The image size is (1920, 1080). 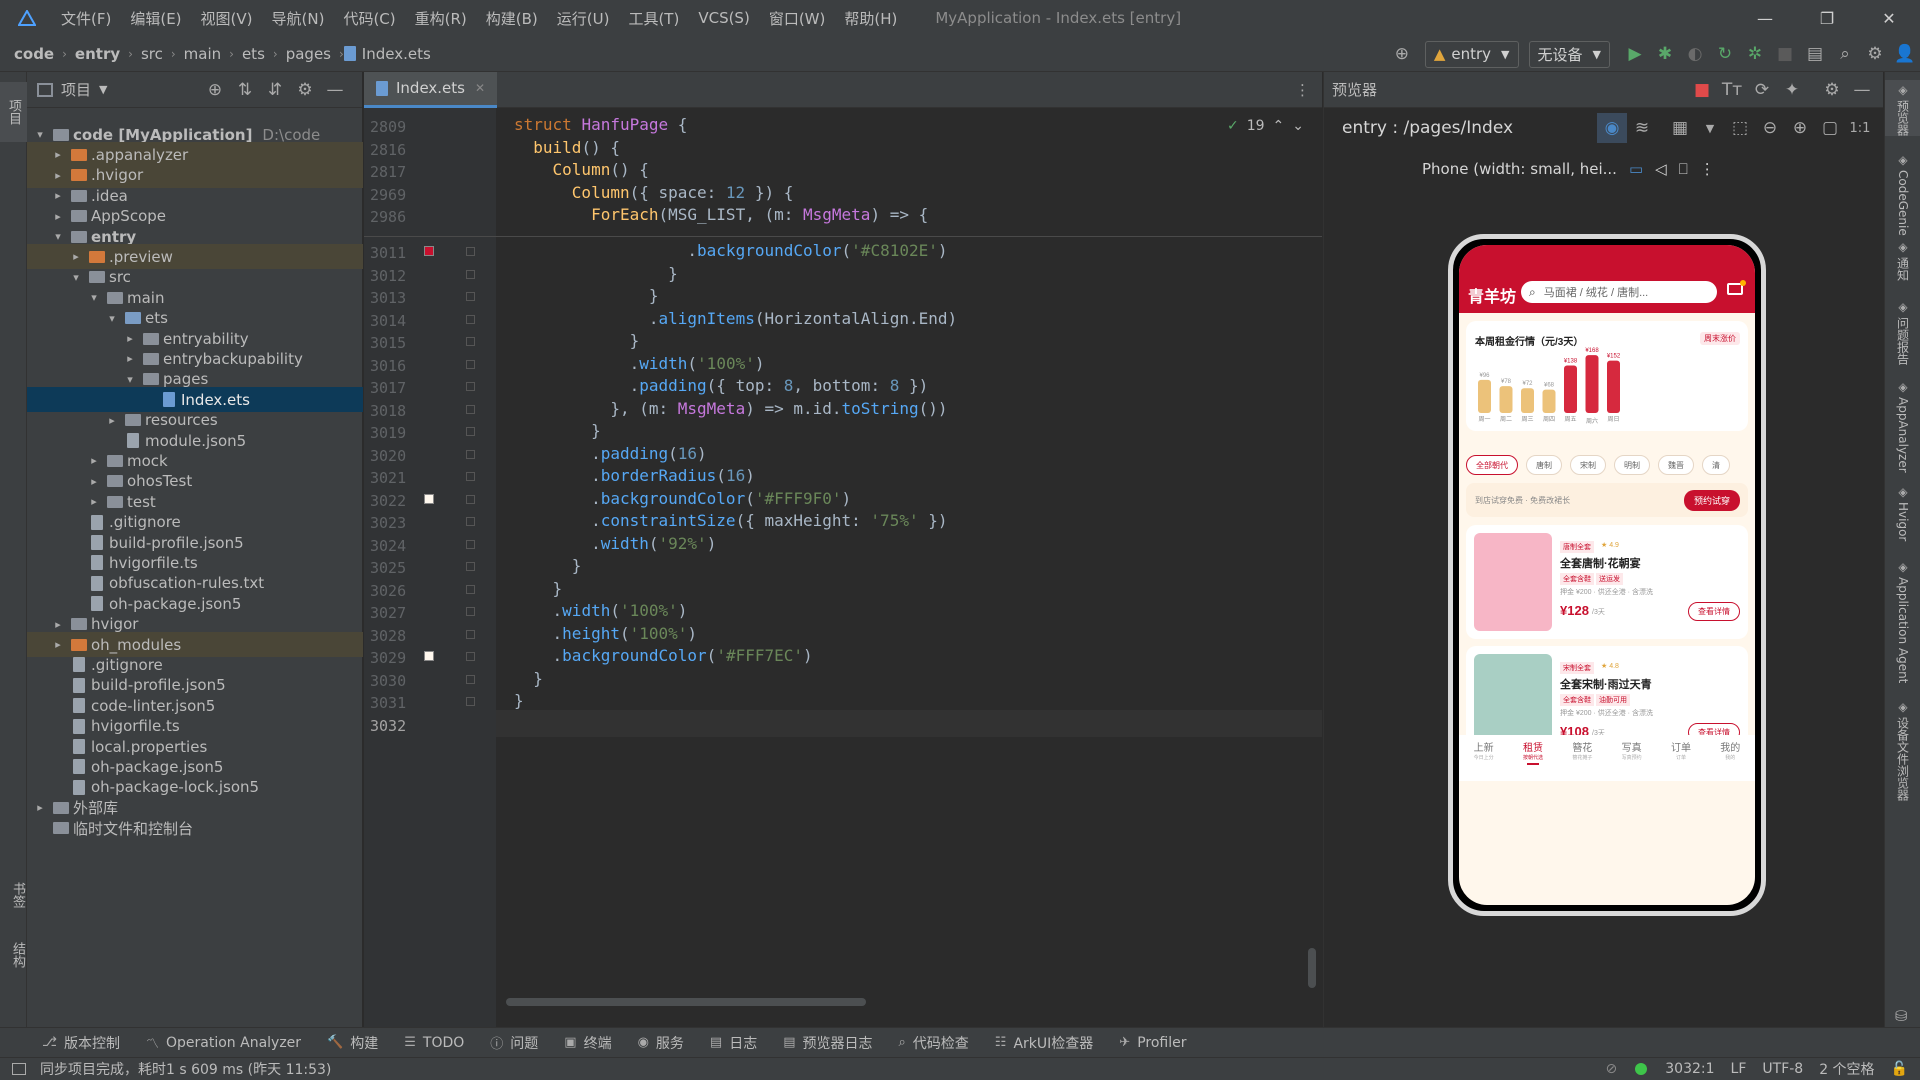 What do you see at coordinates (1899, 1069) in the screenshot?
I see `lock-icon: 🔓` at bounding box center [1899, 1069].